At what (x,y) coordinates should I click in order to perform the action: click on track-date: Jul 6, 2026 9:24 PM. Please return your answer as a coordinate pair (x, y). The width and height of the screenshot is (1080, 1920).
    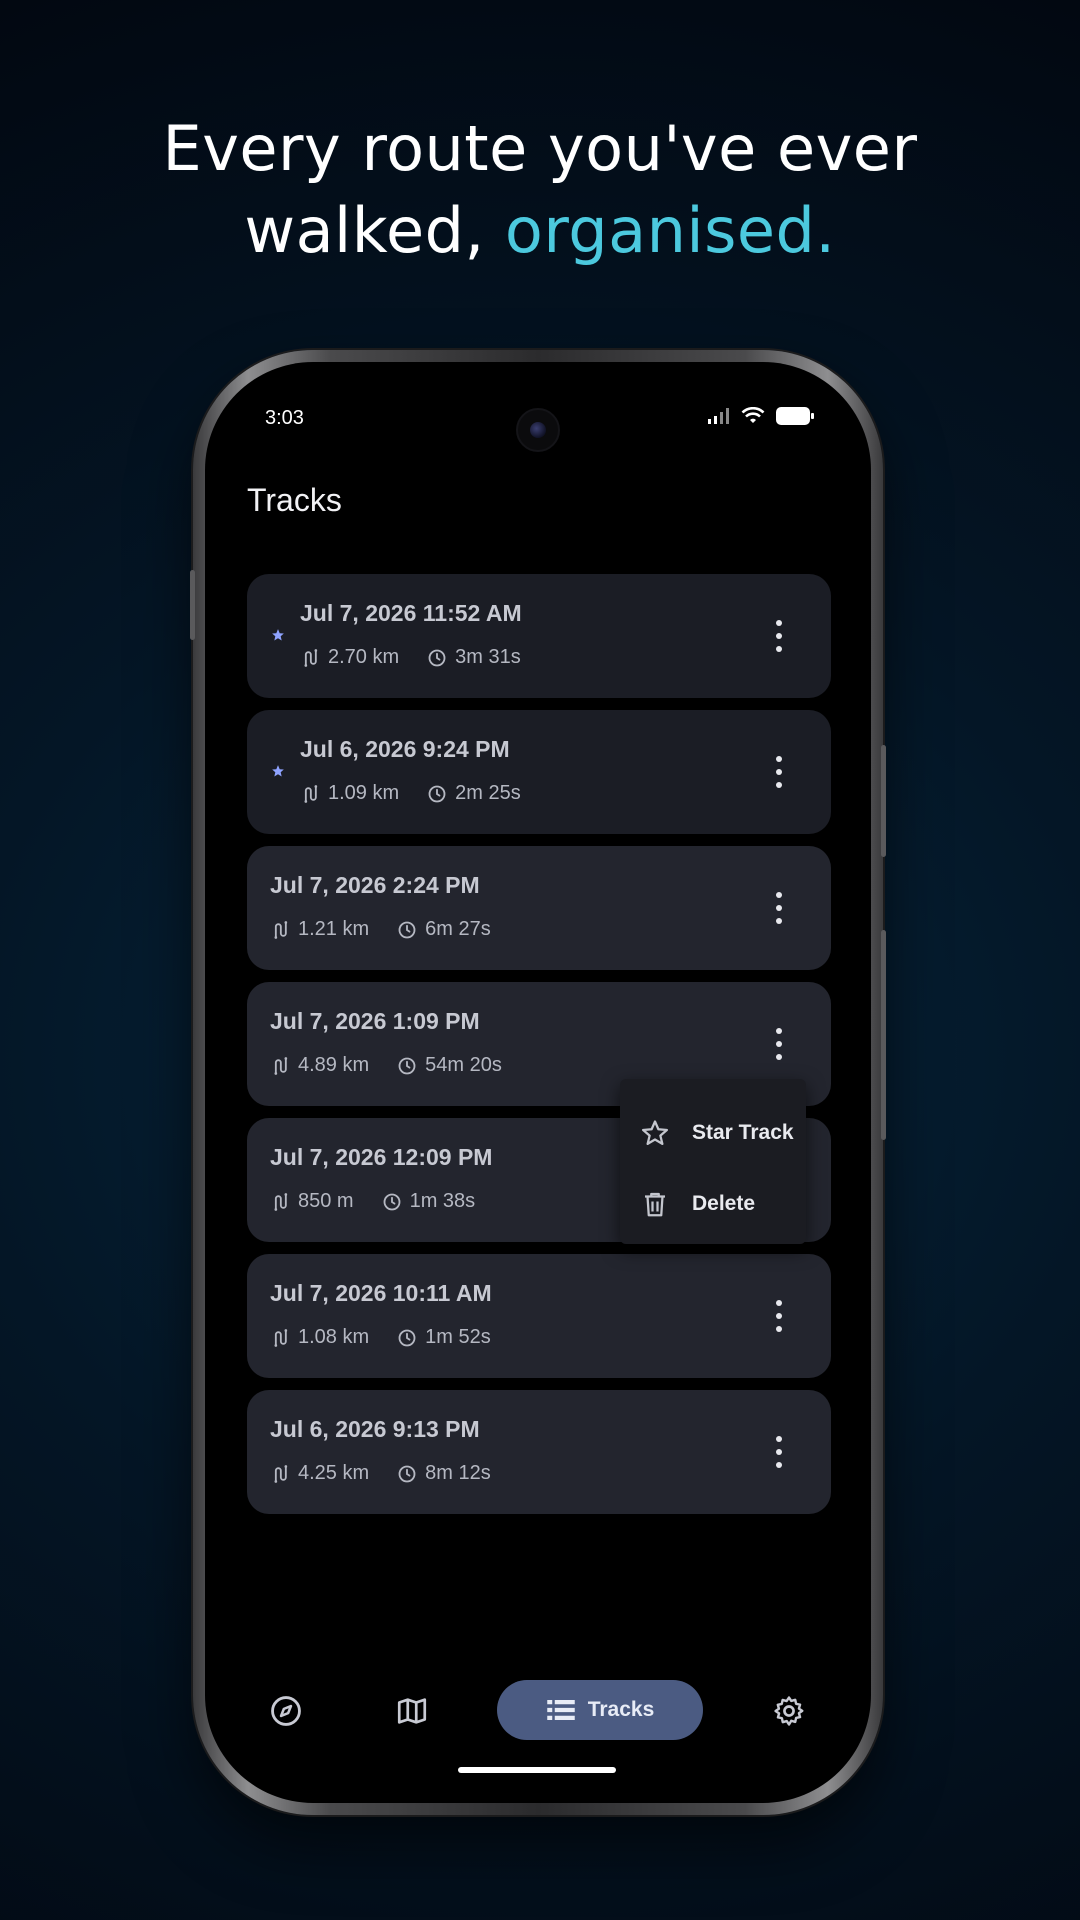
    Looking at the image, I should click on (405, 749).